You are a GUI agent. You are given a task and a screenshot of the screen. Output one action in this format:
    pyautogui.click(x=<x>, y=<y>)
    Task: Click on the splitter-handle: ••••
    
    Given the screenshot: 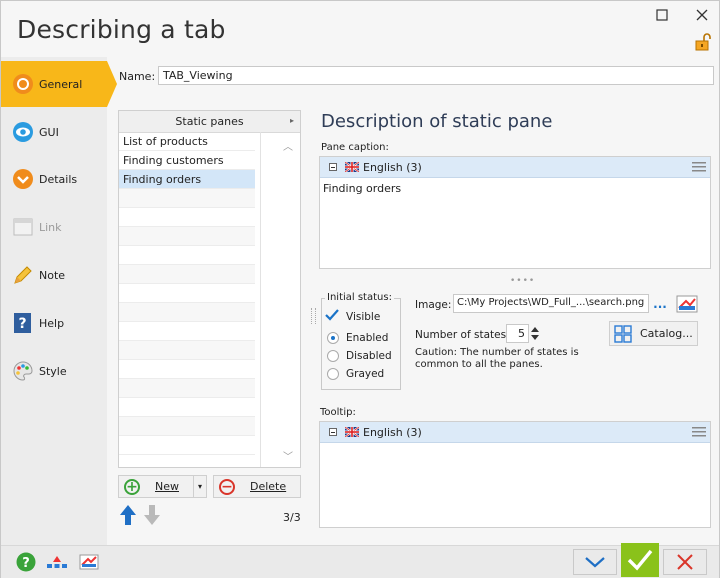 What is the action you would take?
    pyautogui.click(x=522, y=281)
    